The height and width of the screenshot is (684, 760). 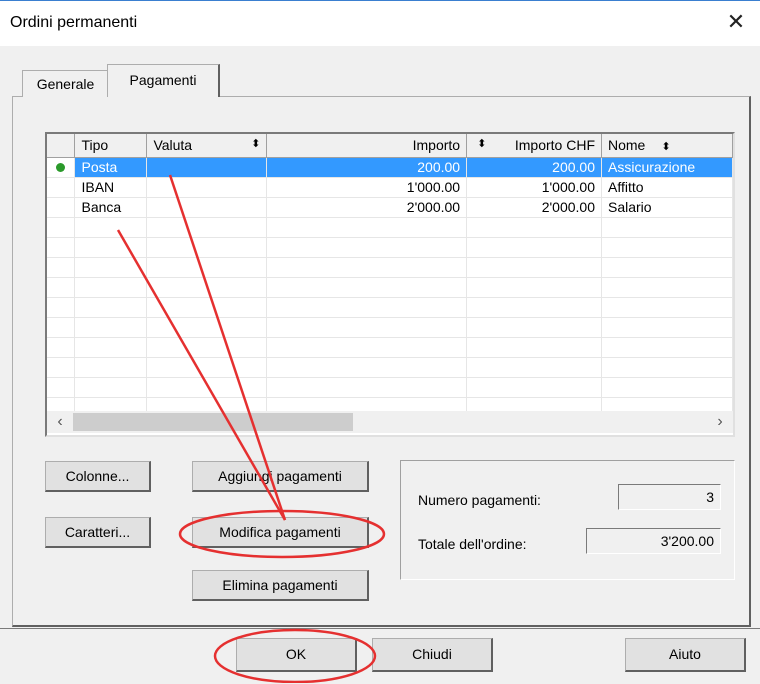 I want to click on cell-importo: 200.00, so click(x=367, y=167).